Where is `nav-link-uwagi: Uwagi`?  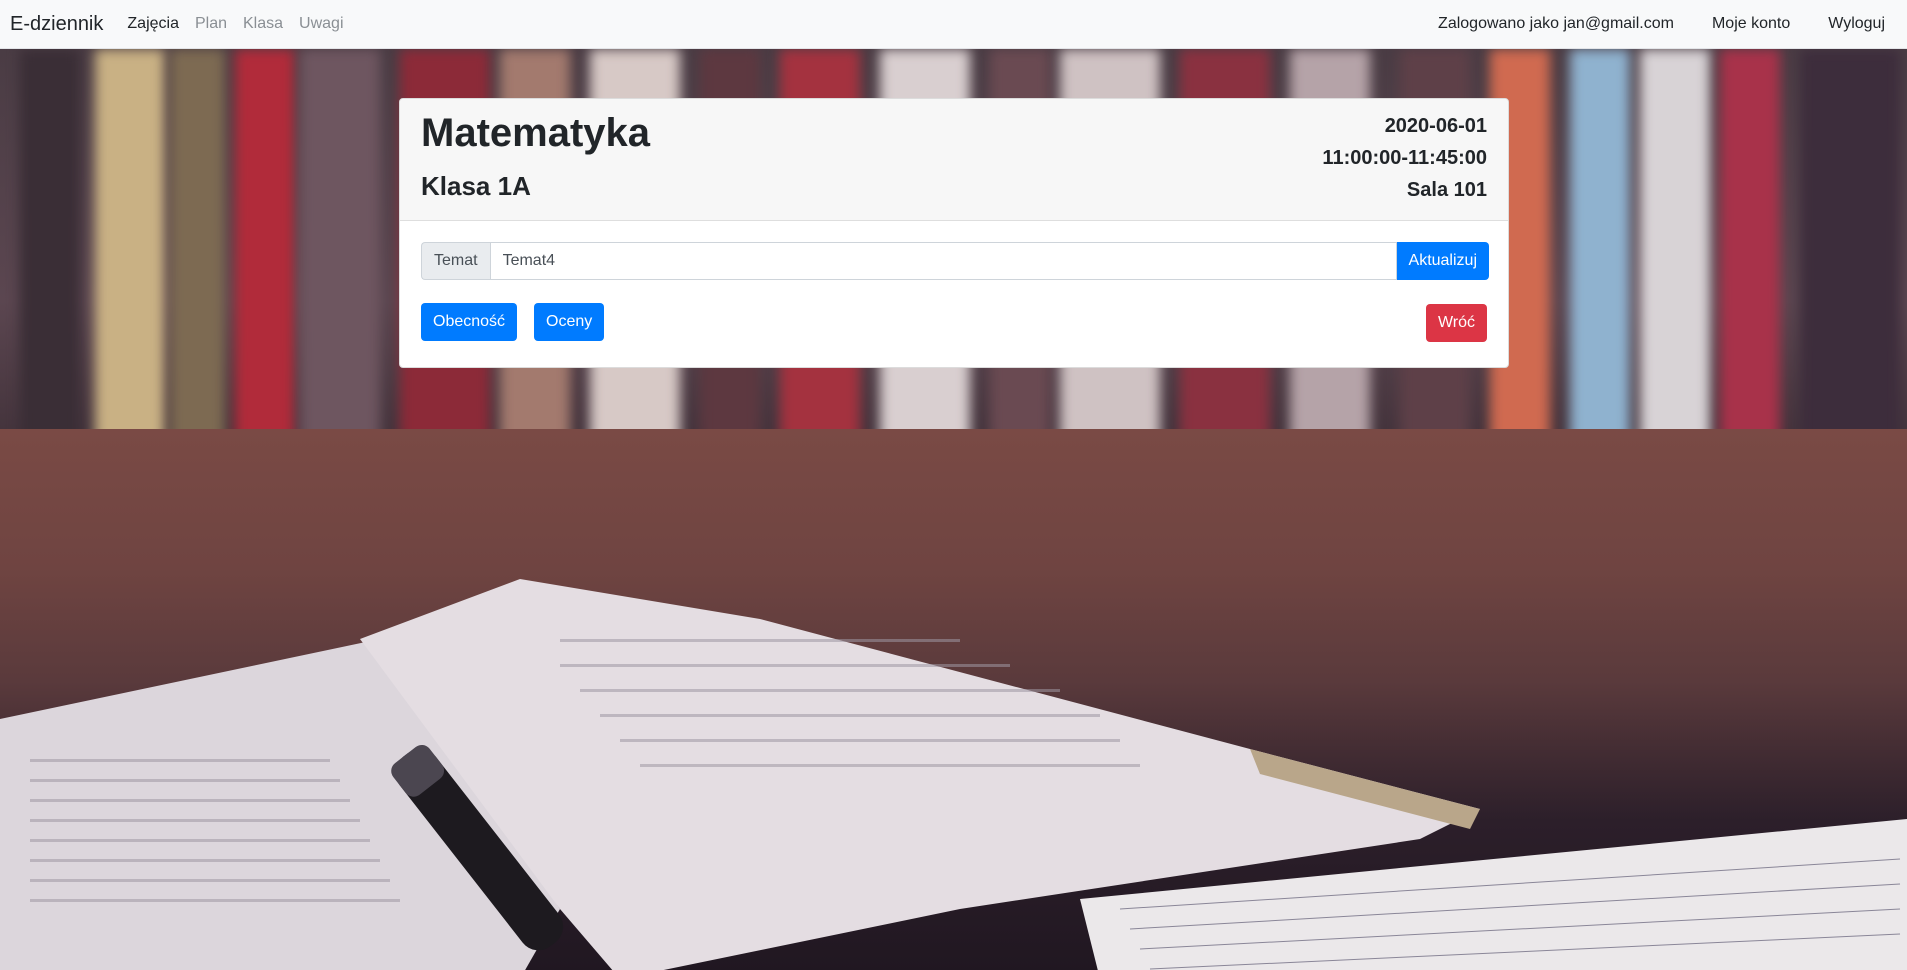
nav-link-uwagi: Uwagi is located at coordinates (321, 24).